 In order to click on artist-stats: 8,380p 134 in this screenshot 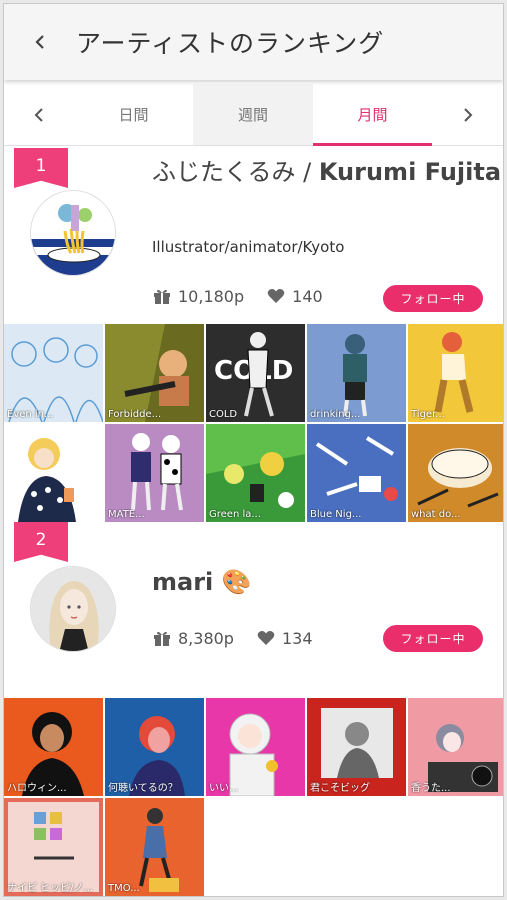, I will do `click(232, 638)`.